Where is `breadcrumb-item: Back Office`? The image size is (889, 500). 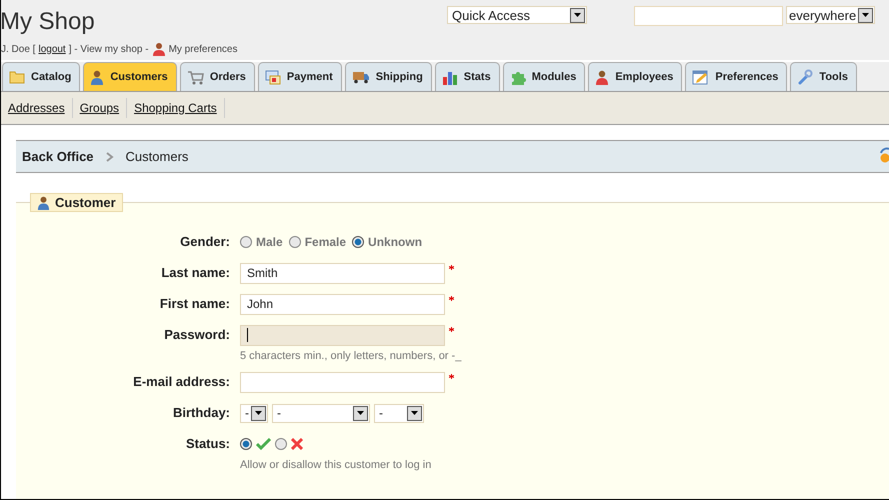
breadcrumb-item: Back Office is located at coordinates (58, 156).